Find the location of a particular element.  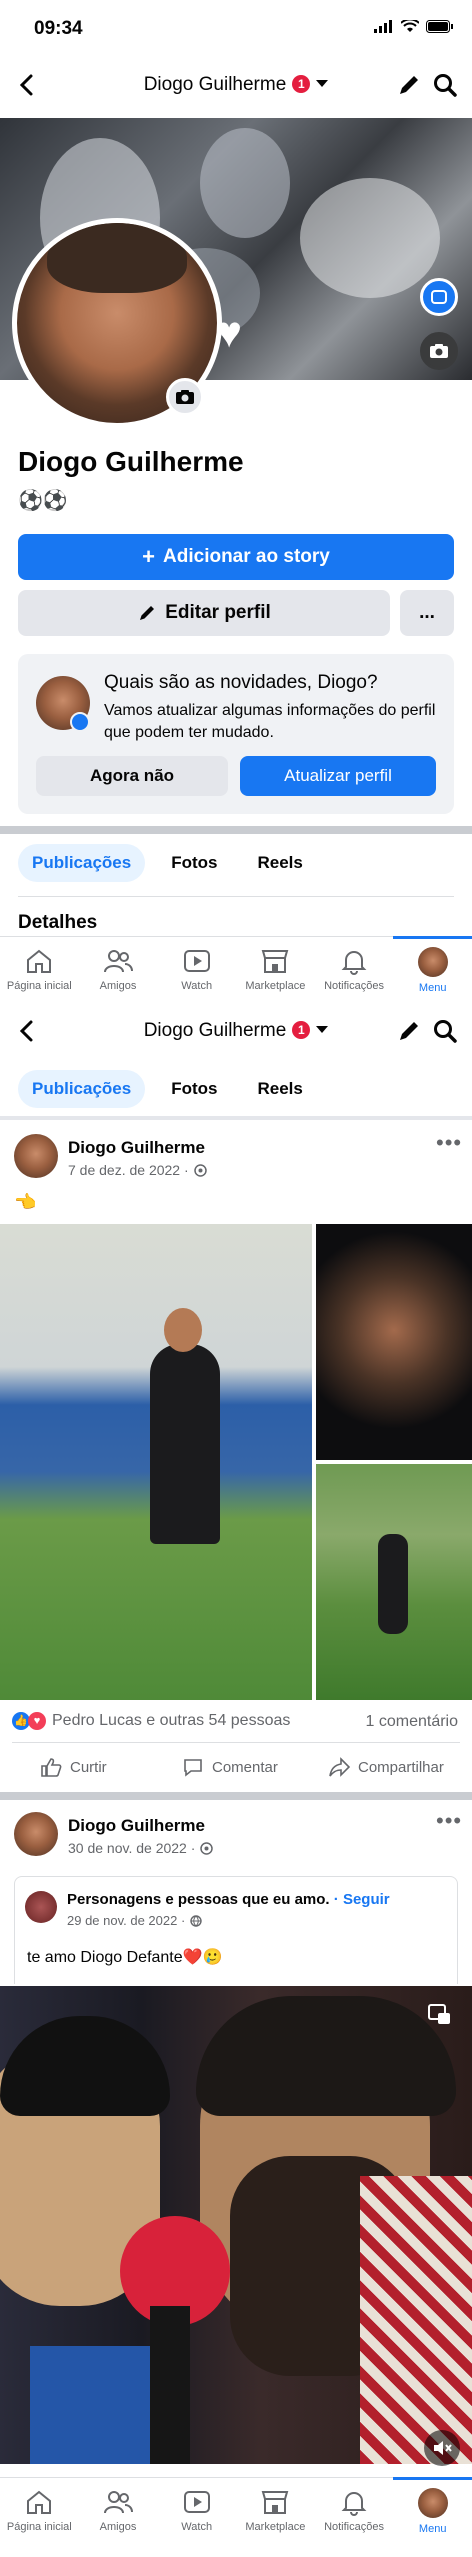

nav-watch: Watch is located at coordinates (196, 2517).